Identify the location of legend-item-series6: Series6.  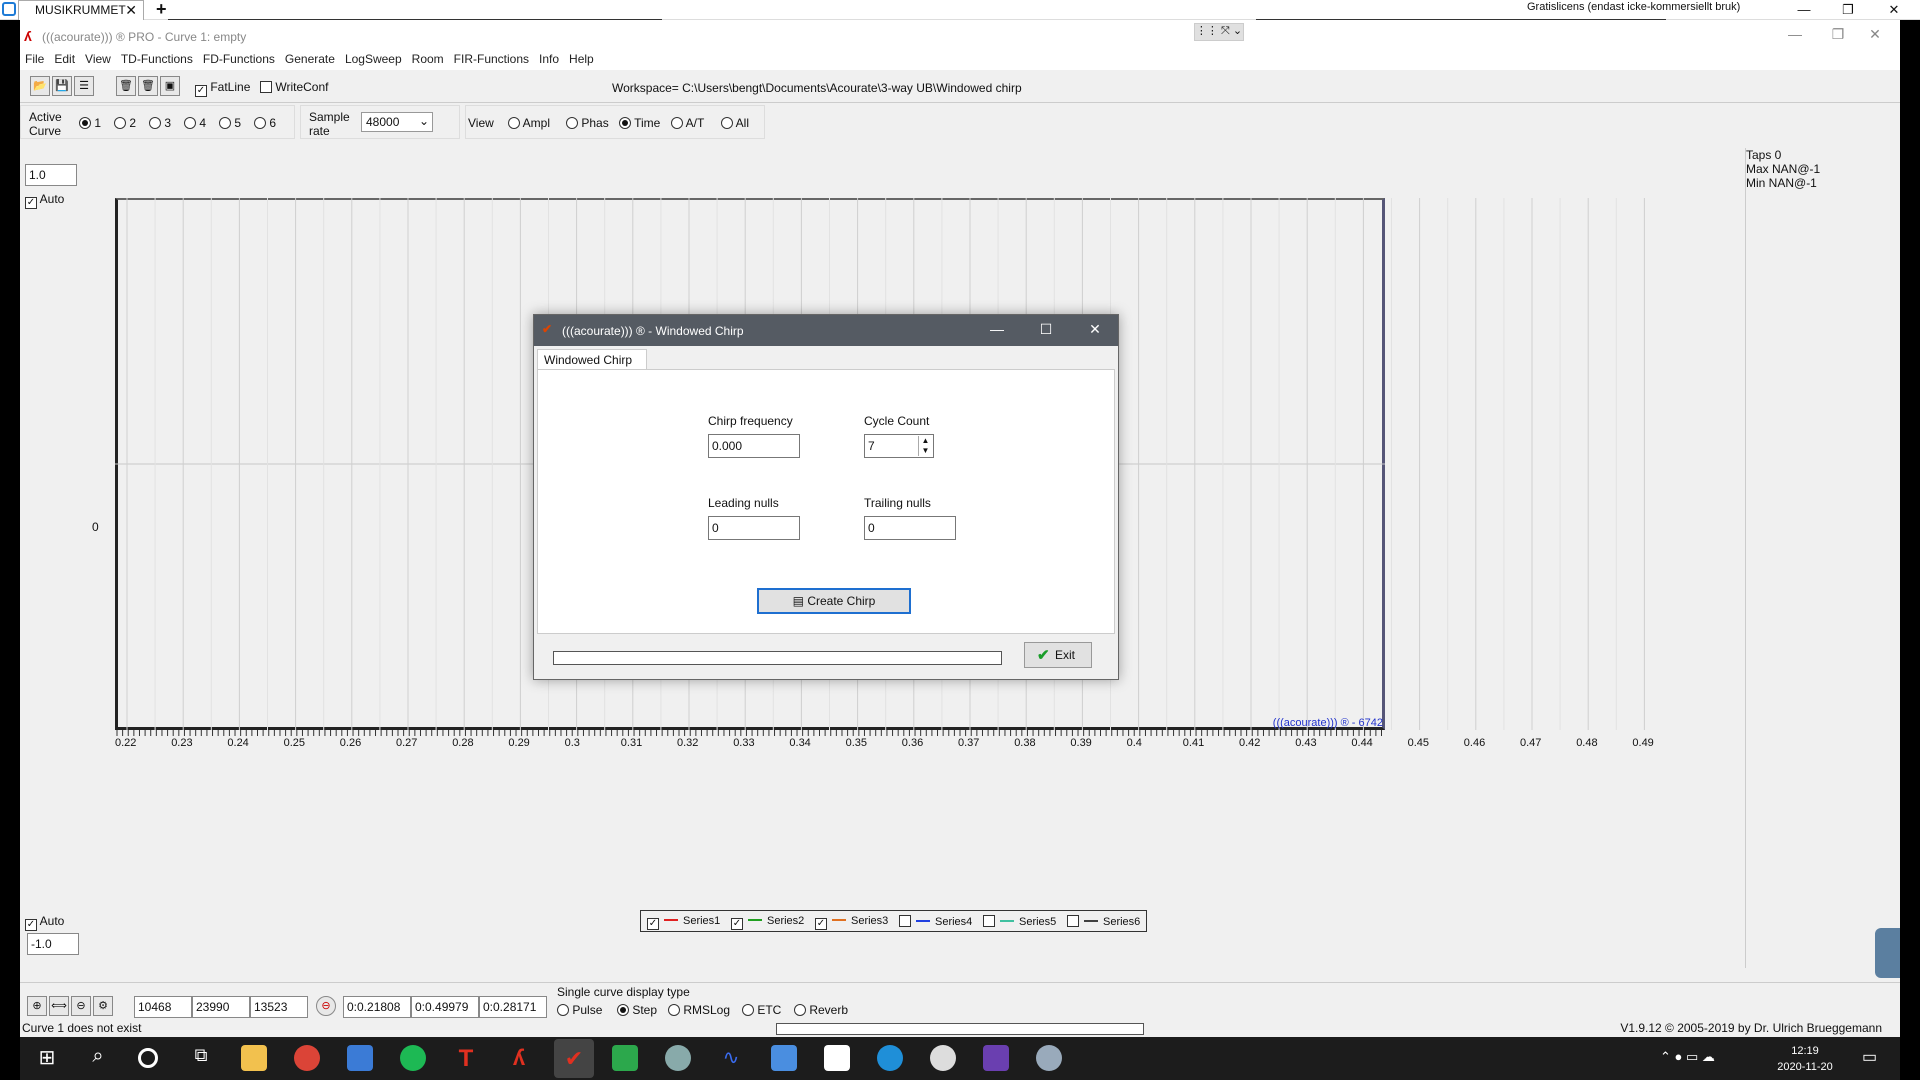
(1103, 921).